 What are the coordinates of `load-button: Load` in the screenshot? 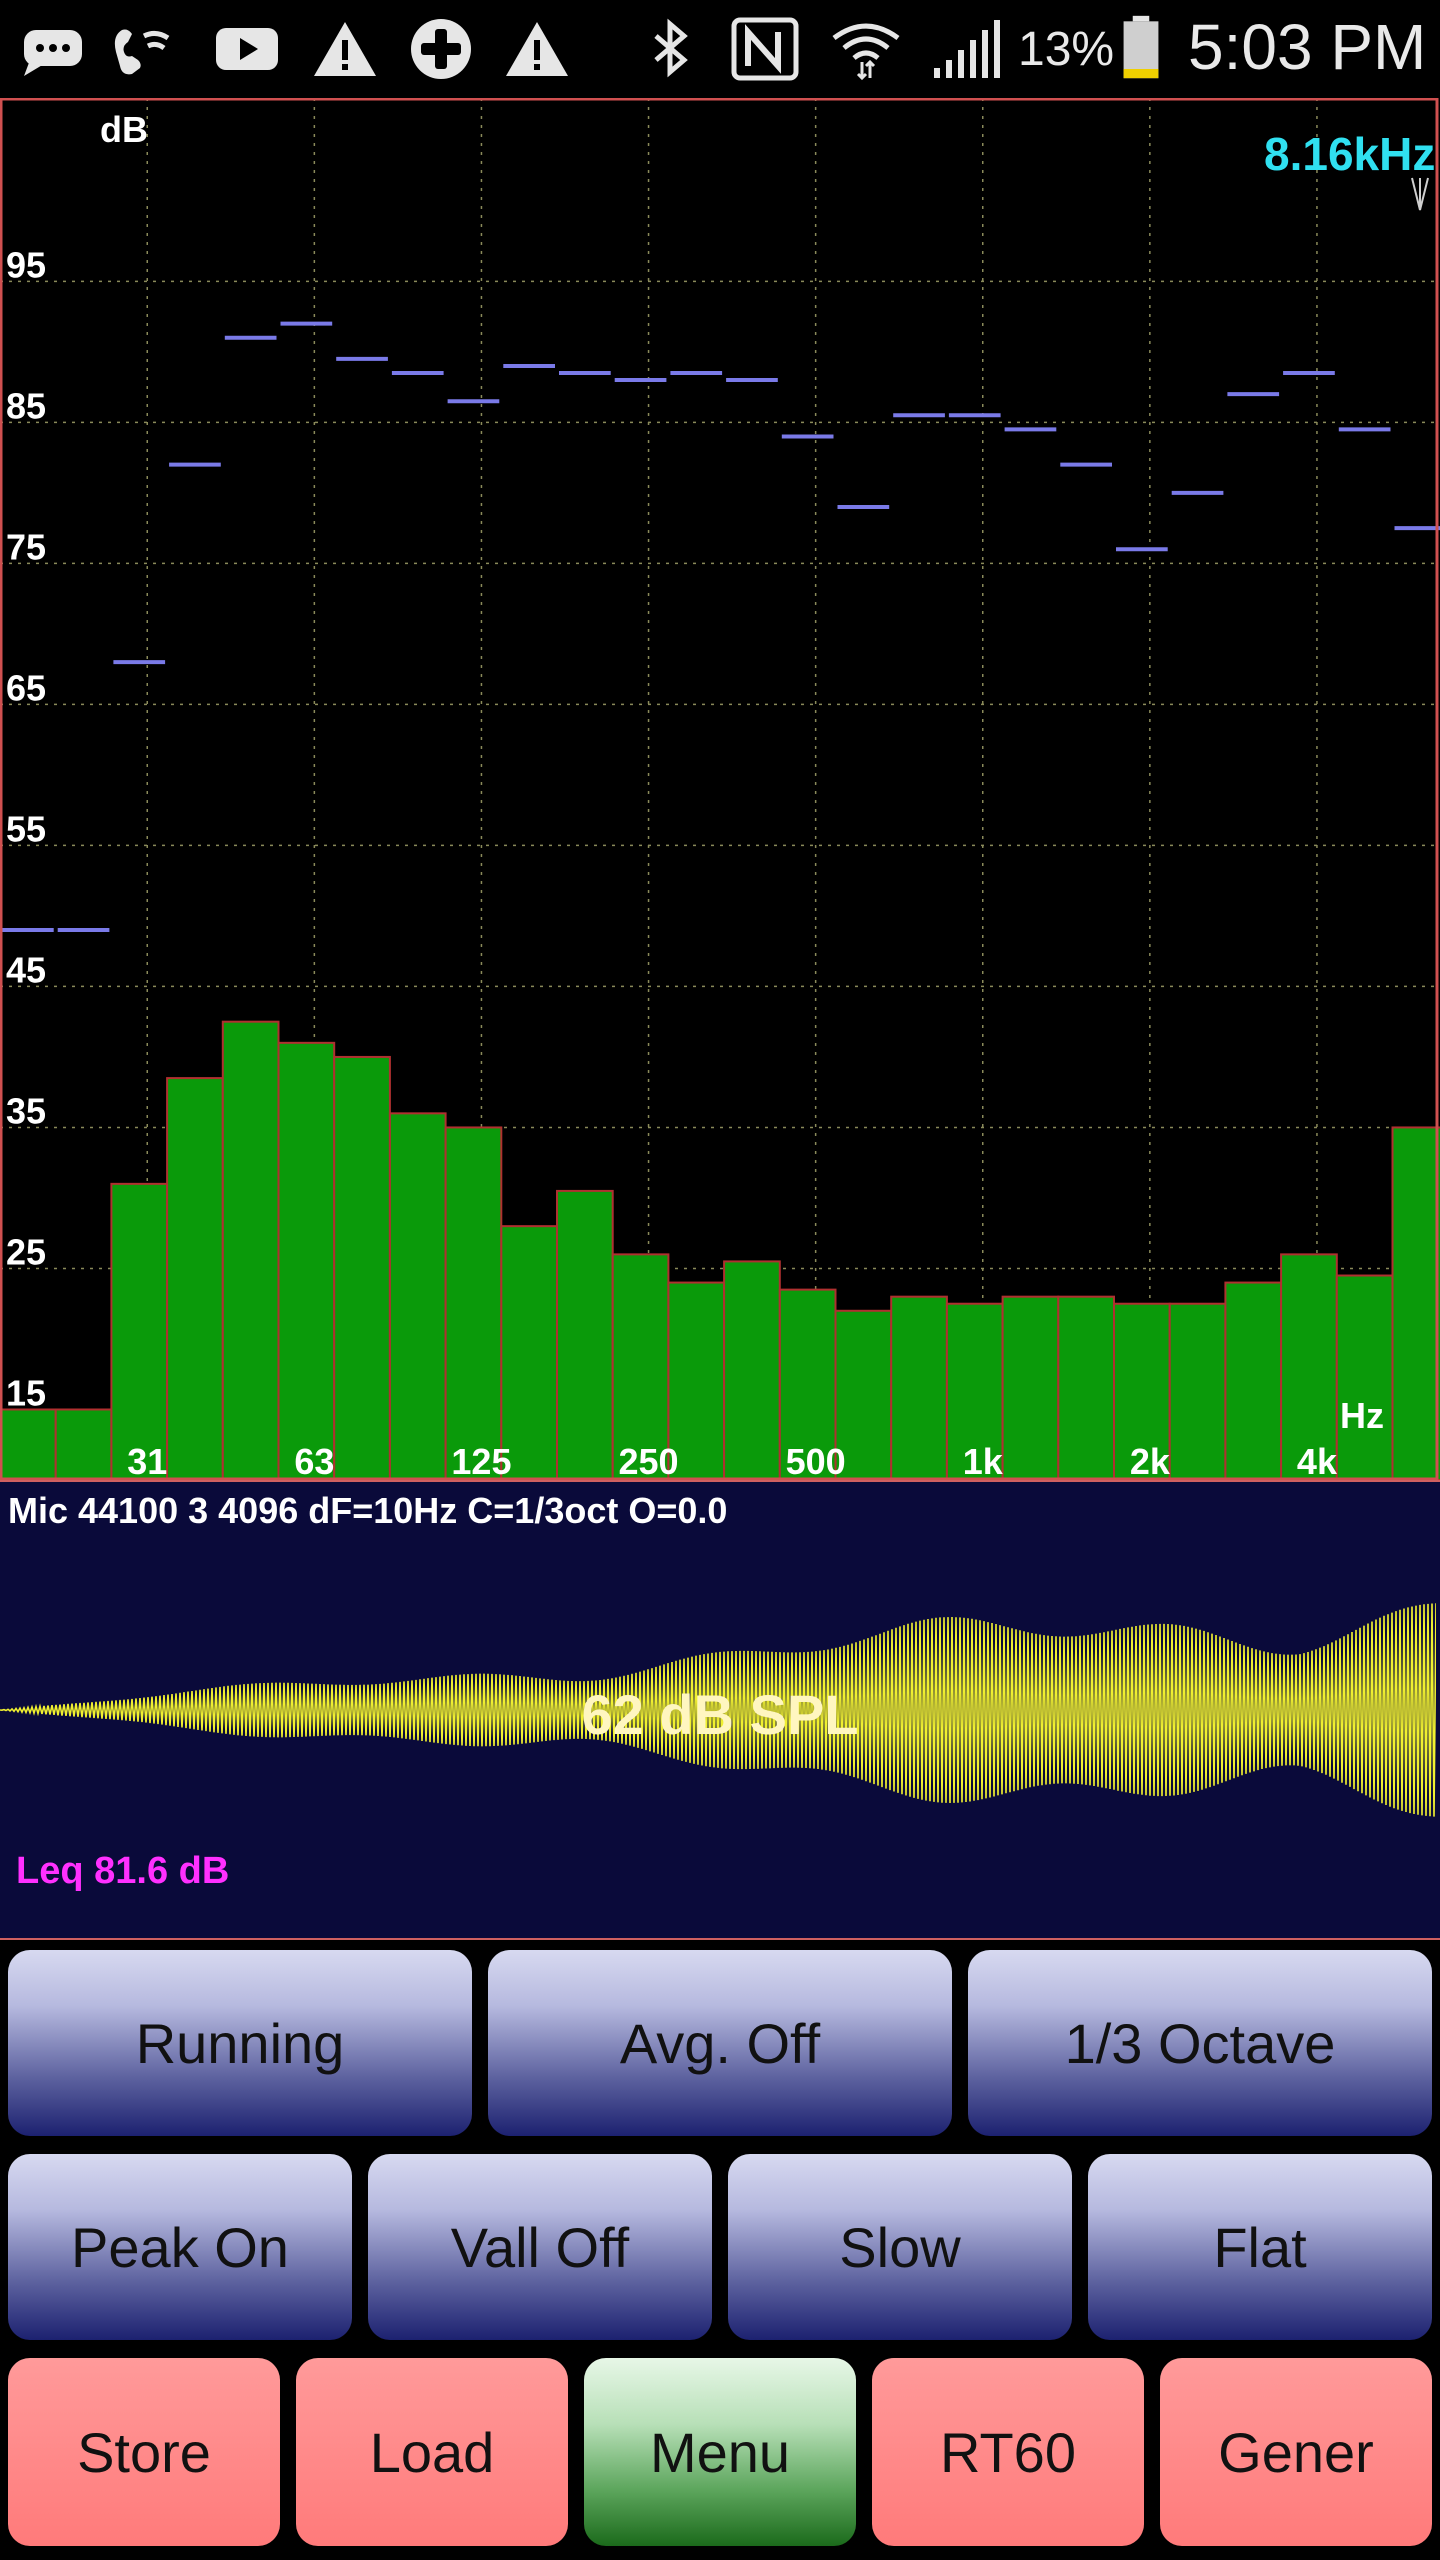 It's located at (432, 2452).